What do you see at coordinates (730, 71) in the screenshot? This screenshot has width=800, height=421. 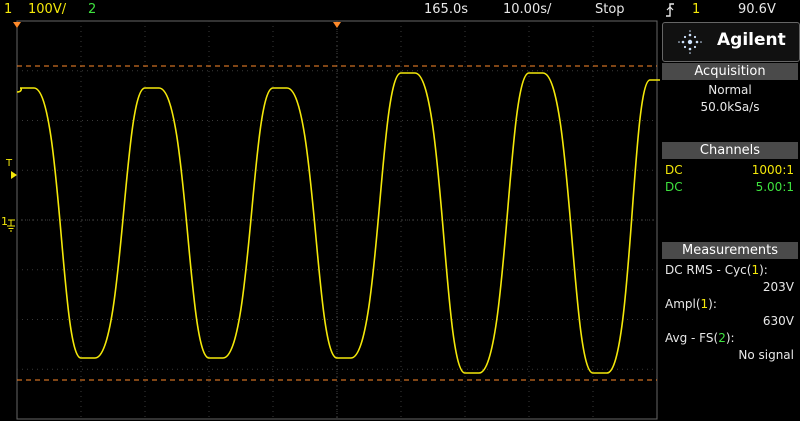 I see `acquisition-header: Acquisition` at bounding box center [730, 71].